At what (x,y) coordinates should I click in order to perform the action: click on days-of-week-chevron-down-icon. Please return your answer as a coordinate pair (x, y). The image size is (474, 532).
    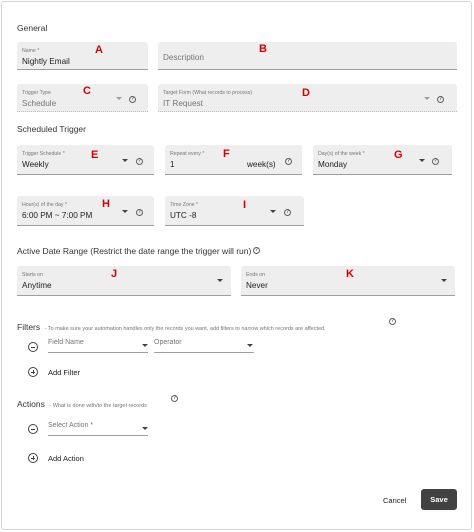
    Looking at the image, I should click on (422, 160).